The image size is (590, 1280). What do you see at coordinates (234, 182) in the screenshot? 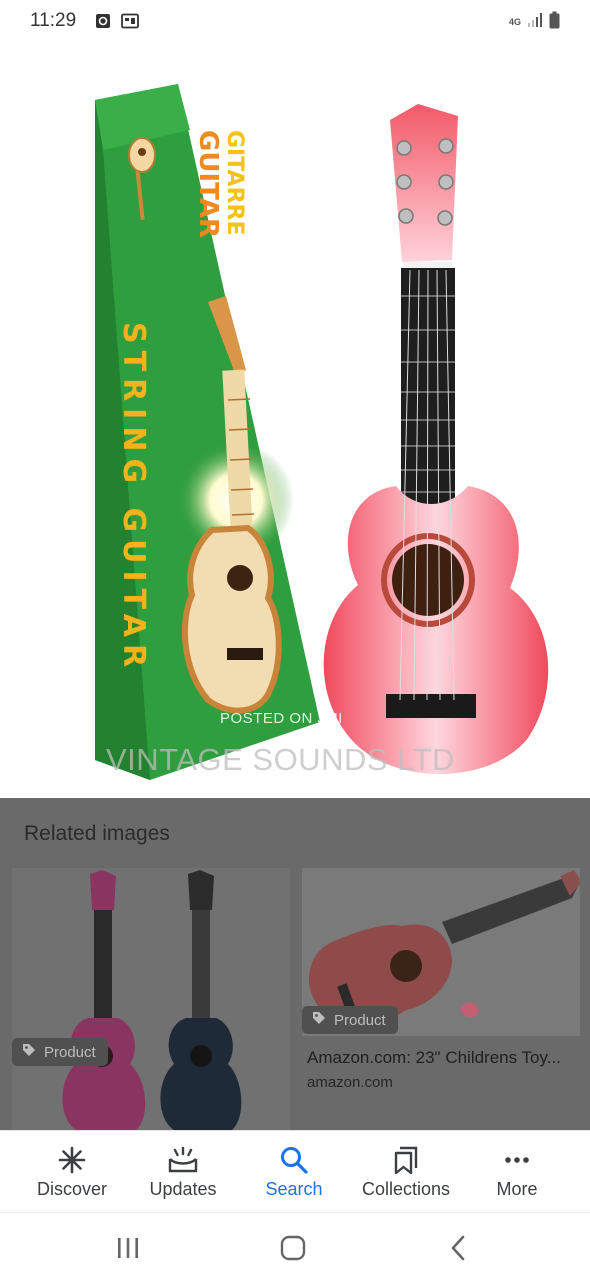
I see `box-brand2-text: GITARRE` at bounding box center [234, 182].